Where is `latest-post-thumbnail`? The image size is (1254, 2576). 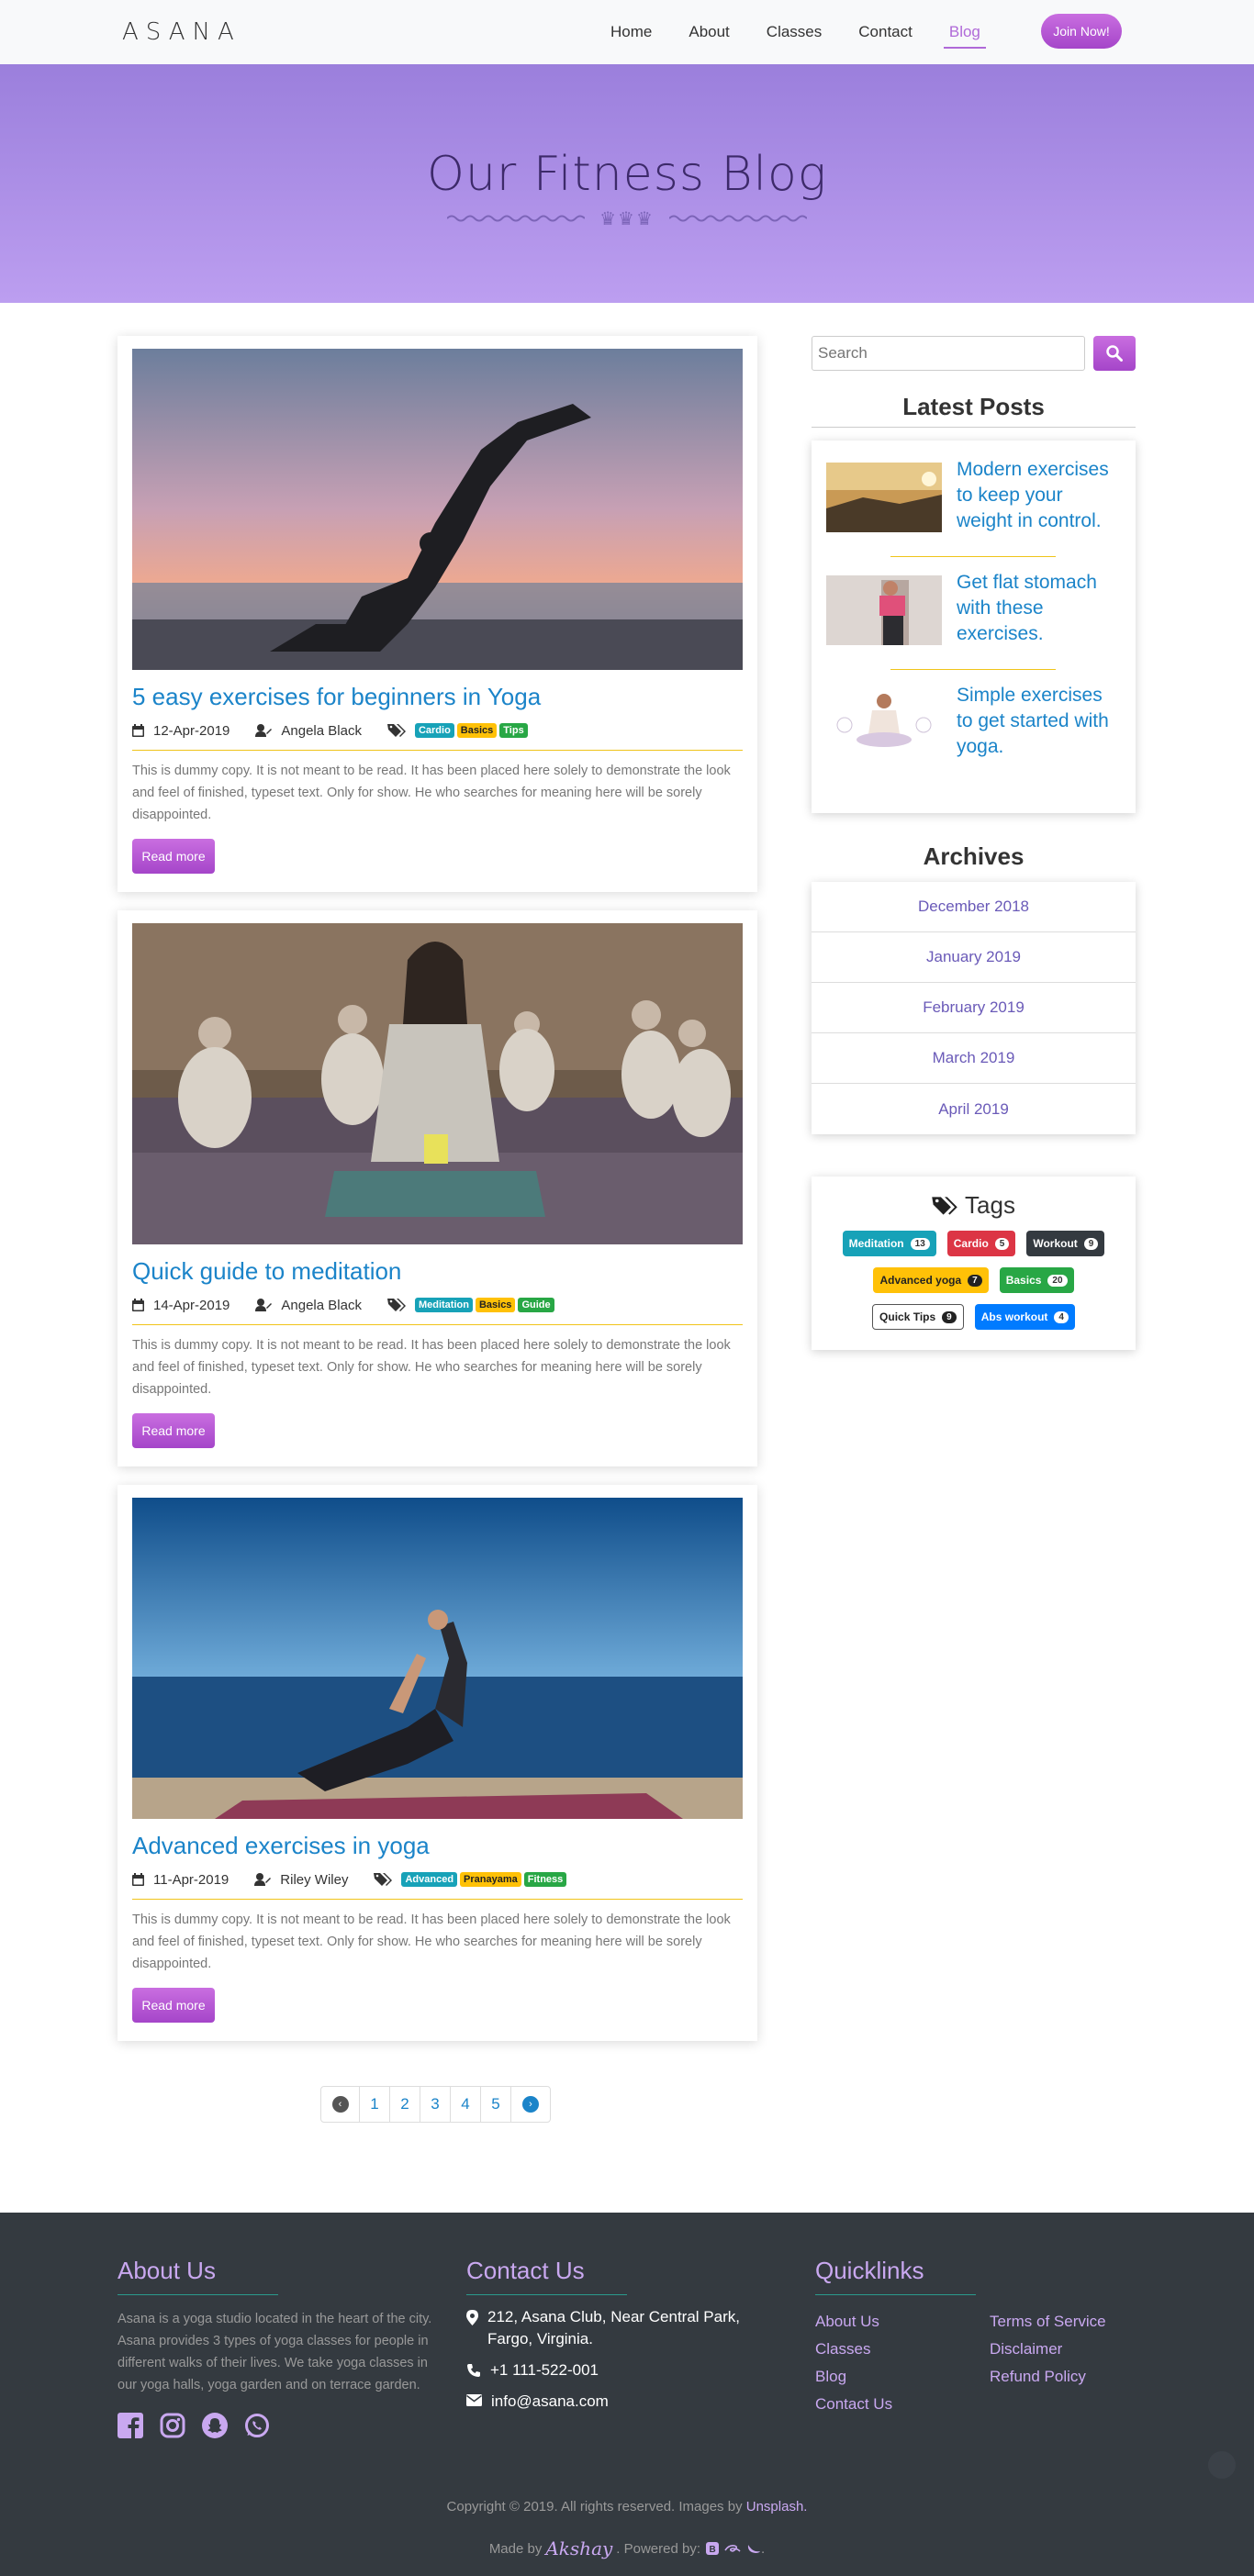 latest-post-thumbnail is located at coordinates (884, 610).